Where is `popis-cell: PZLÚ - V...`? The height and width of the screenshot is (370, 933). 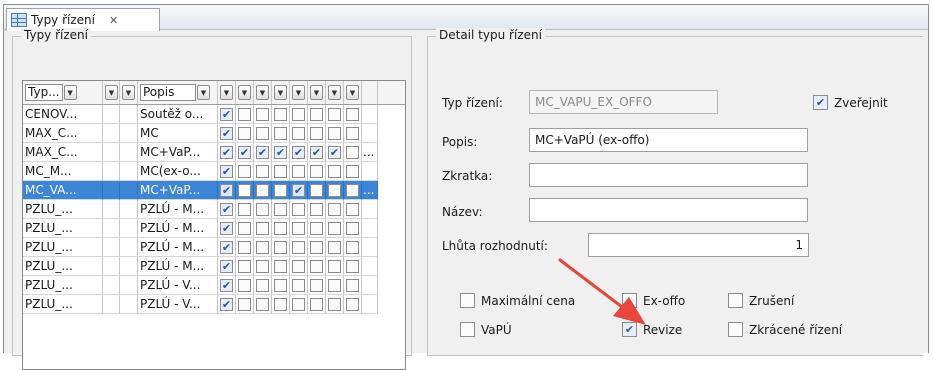
popis-cell: PZLÚ - V... is located at coordinates (178, 285).